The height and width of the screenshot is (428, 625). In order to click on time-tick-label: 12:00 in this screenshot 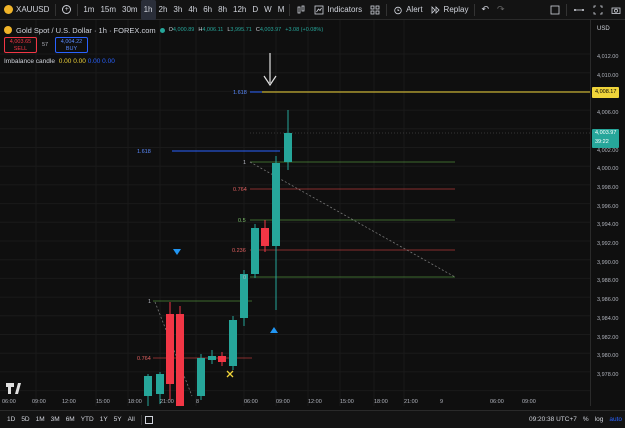, I will do `click(315, 402)`.